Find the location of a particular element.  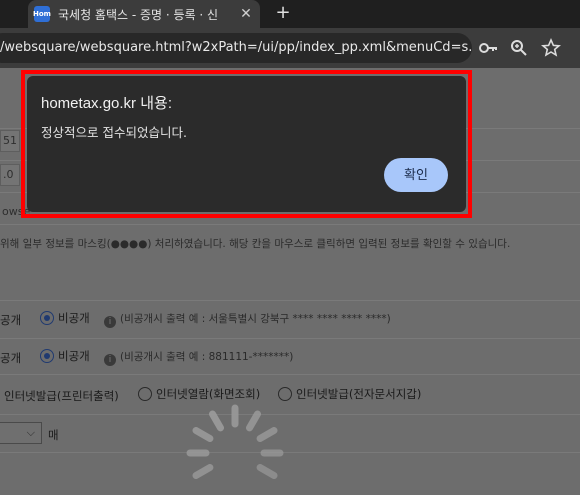

address-public-label: 공개 is located at coordinates (10, 320).